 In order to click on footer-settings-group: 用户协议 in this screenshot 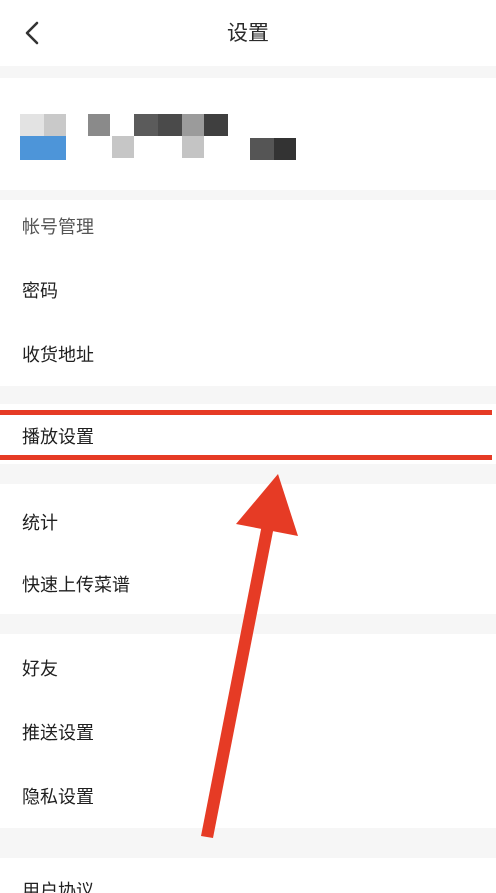, I will do `click(248, 875)`.